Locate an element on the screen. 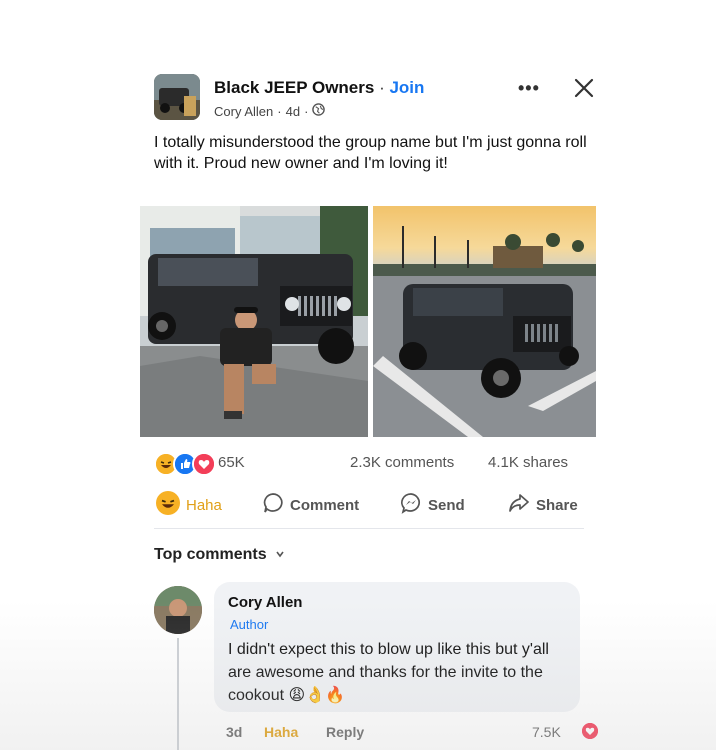  divider is located at coordinates (369, 528).